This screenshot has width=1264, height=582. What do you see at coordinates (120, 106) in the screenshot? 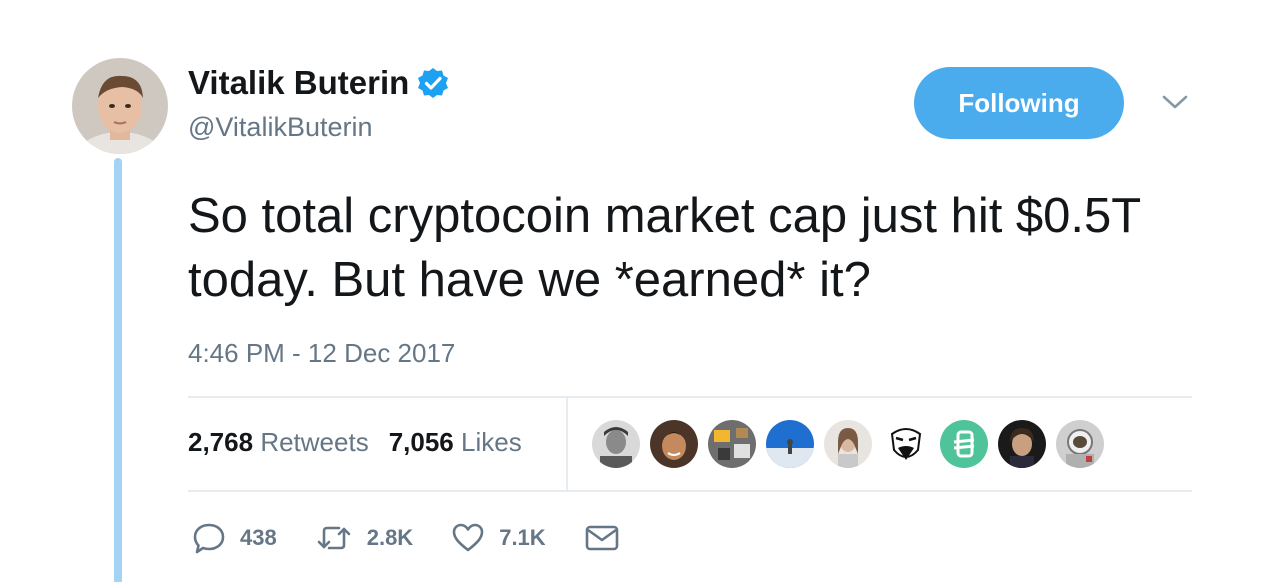
I see `author-avatar` at bounding box center [120, 106].